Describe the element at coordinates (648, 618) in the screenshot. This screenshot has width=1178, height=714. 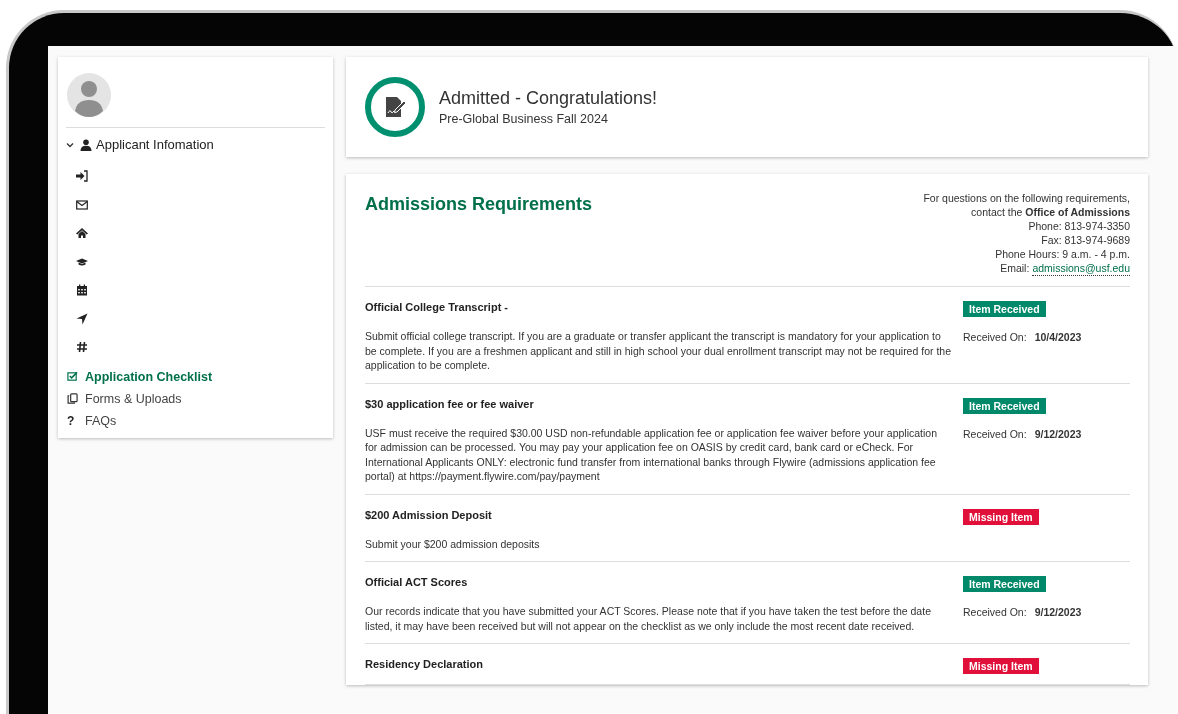
I see `requirement-description: Our records indicate that you have submitted your ACT Scores. Please note that if you have taken the test before the date listed, it may have been received but will not appear on the checklist as we only include the most recent date received.` at that location.